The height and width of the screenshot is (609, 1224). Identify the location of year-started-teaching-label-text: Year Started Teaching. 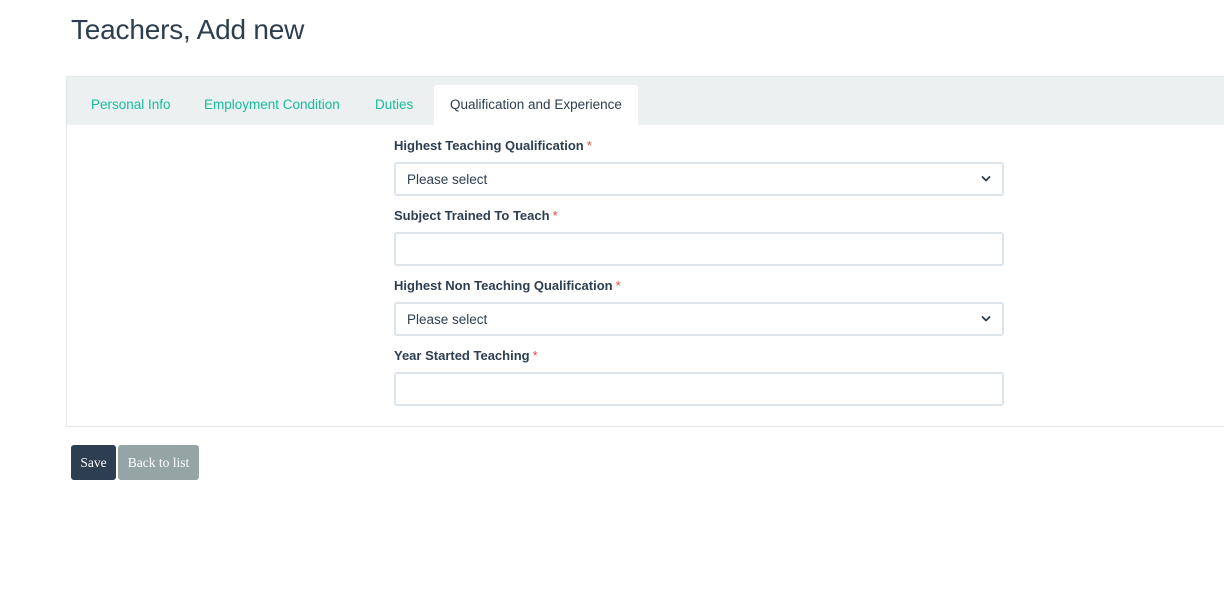
(462, 355).